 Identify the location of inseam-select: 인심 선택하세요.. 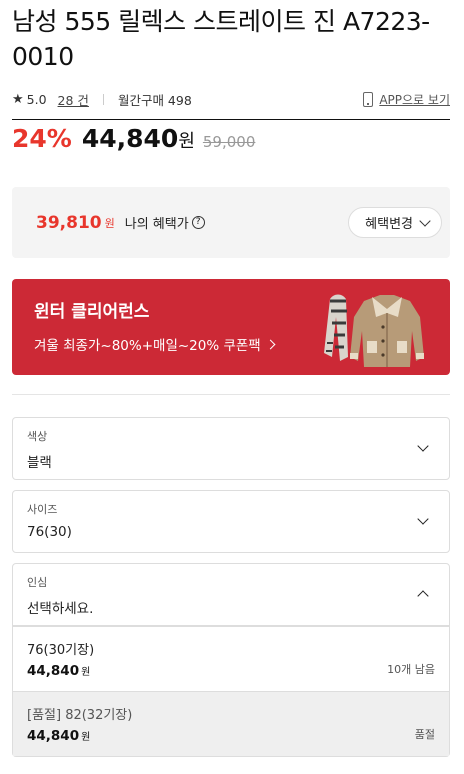
(231, 594).